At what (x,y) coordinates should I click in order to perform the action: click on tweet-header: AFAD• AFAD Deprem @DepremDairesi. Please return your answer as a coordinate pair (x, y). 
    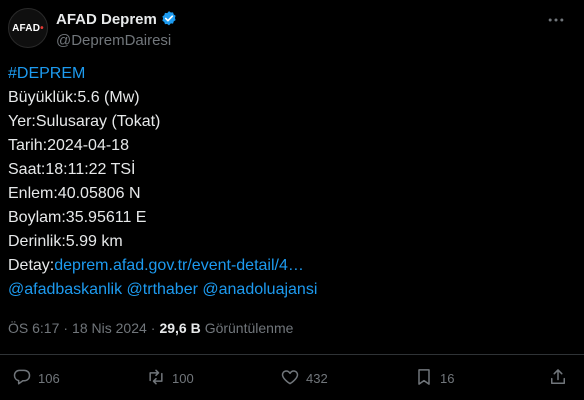
    Looking at the image, I should click on (288, 30).